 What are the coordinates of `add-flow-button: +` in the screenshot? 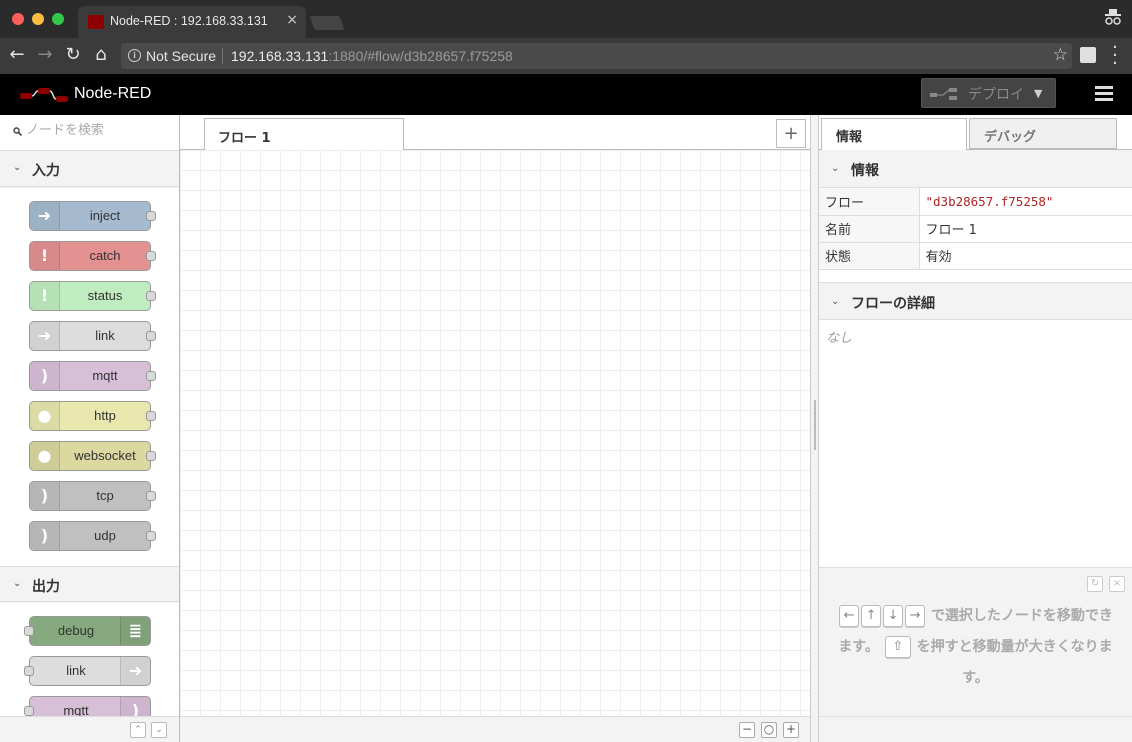 It's located at (791, 133).